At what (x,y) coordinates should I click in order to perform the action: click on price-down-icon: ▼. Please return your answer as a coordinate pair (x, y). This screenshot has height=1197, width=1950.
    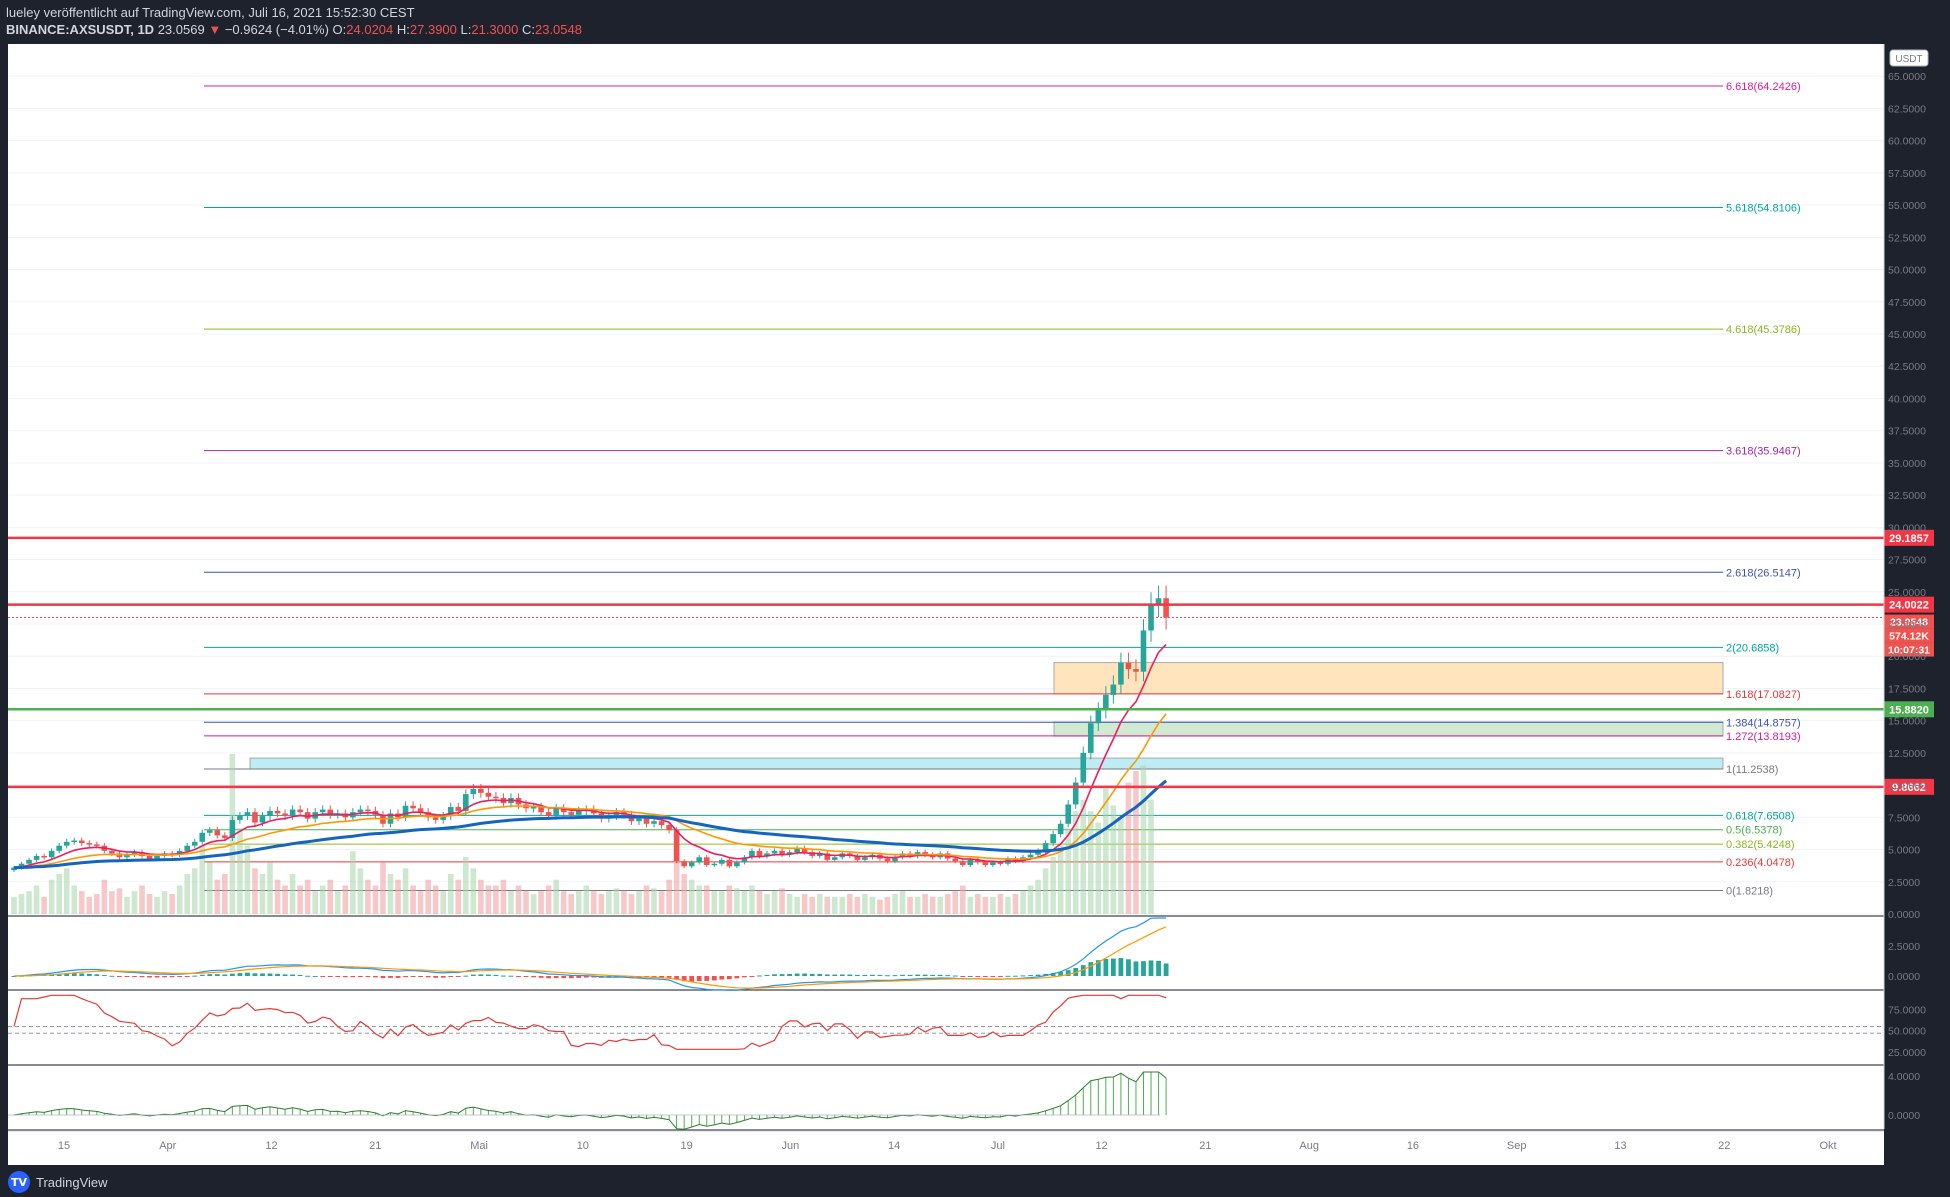
    Looking at the image, I should click on (215, 29).